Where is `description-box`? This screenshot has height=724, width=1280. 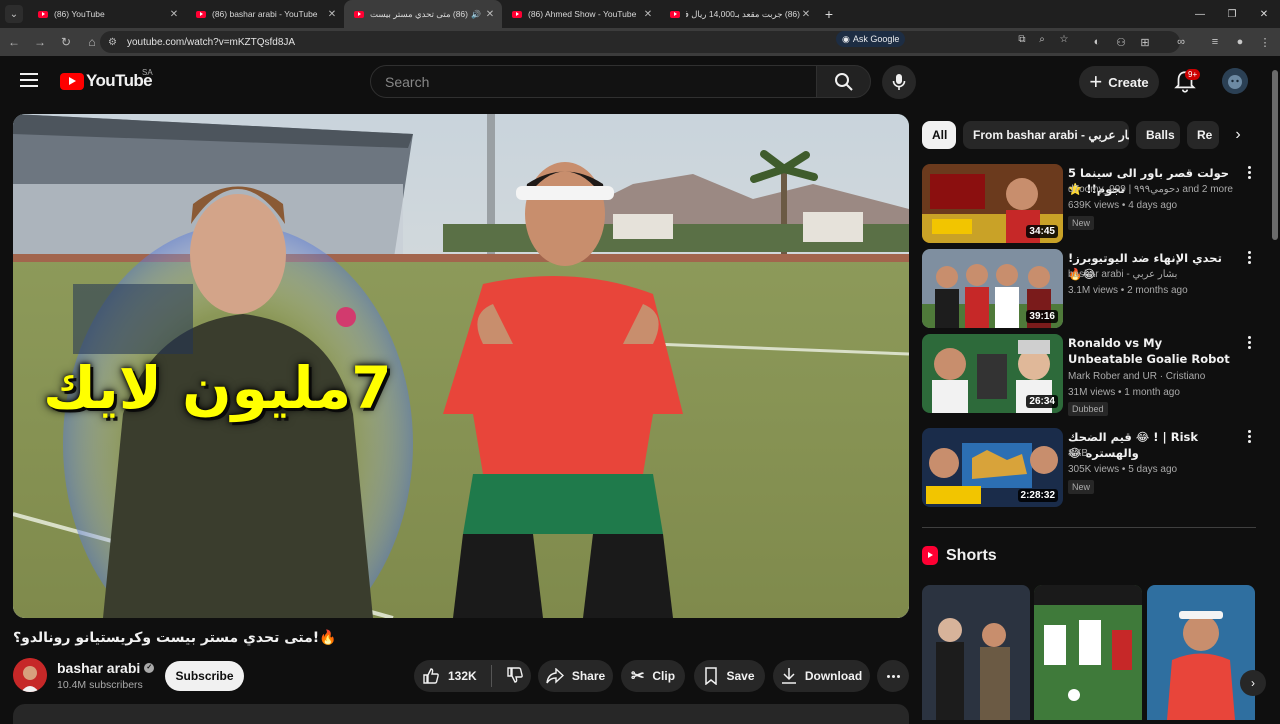 description-box is located at coordinates (461, 714).